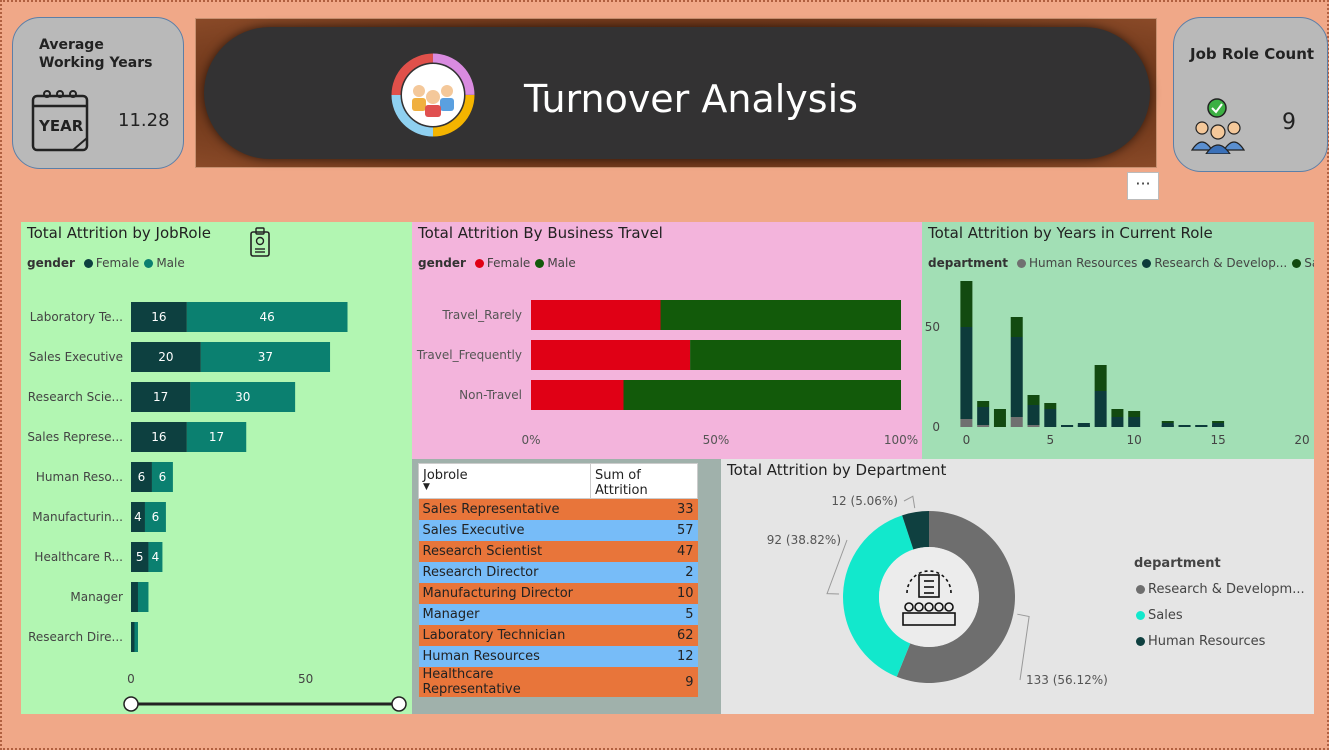 The height and width of the screenshot is (750, 1329). What do you see at coordinates (399, 704) in the screenshot?
I see `zoom-slider-handle-right` at bounding box center [399, 704].